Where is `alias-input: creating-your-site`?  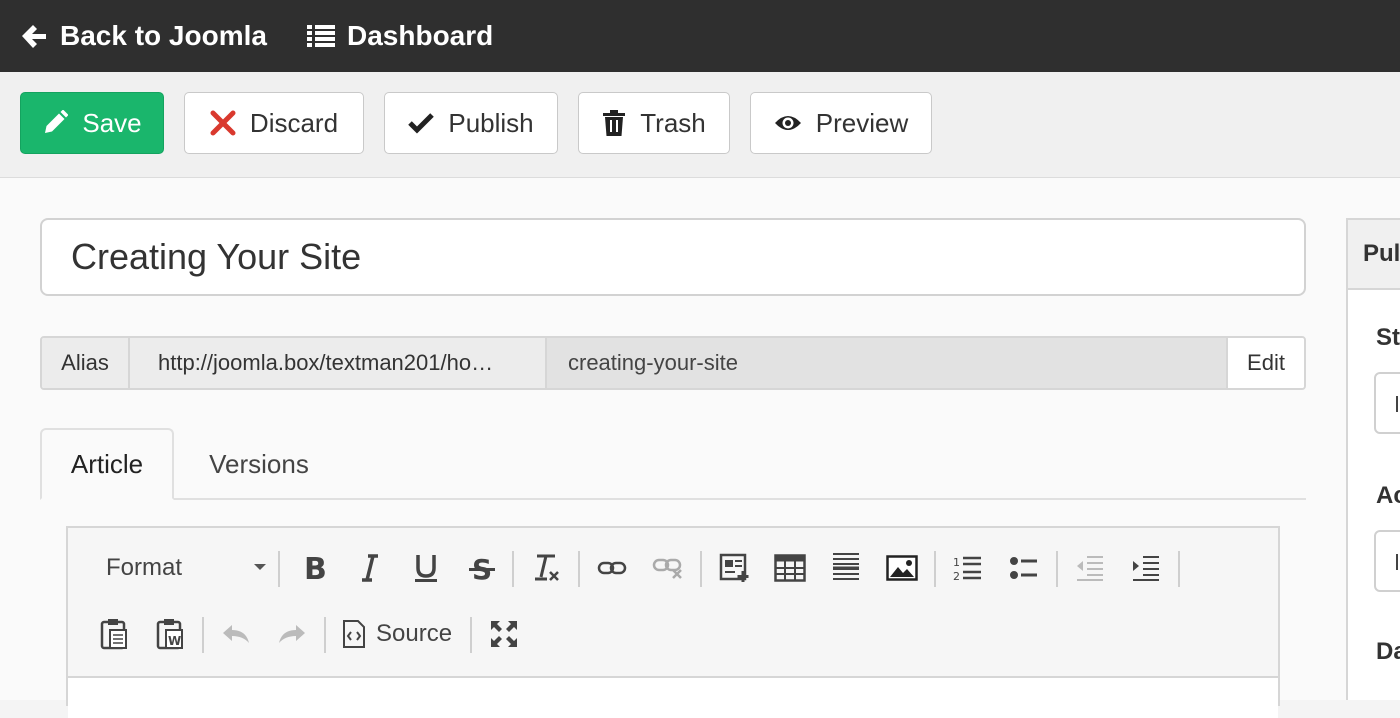 alias-input: creating-your-site is located at coordinates (886, 363).